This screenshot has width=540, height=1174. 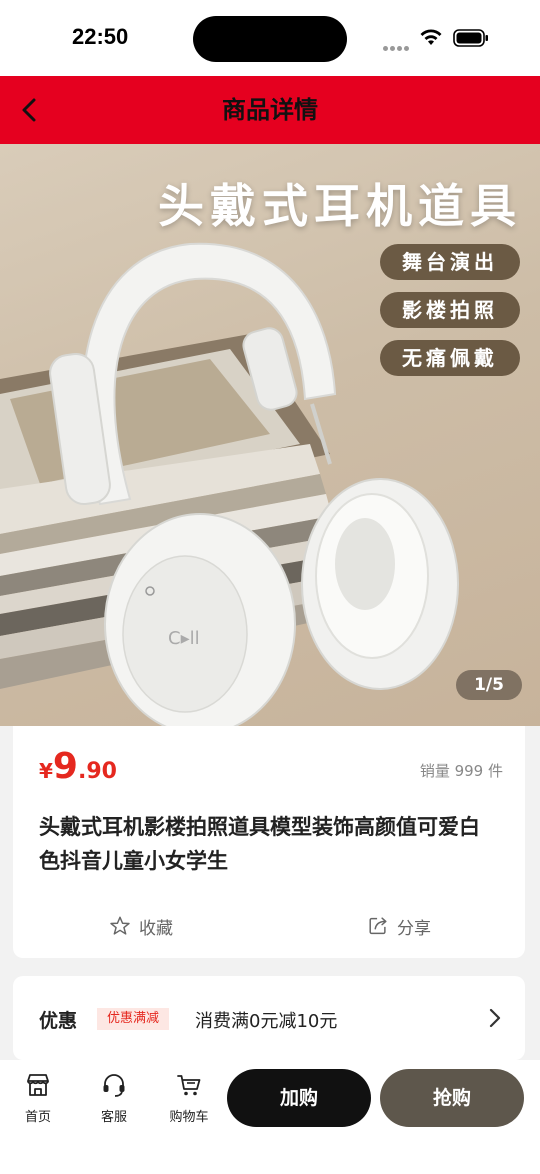 I want to click on promotion-row: 优惠 优惠满减 消费满0元减10元, so click(x=269, y=1018).